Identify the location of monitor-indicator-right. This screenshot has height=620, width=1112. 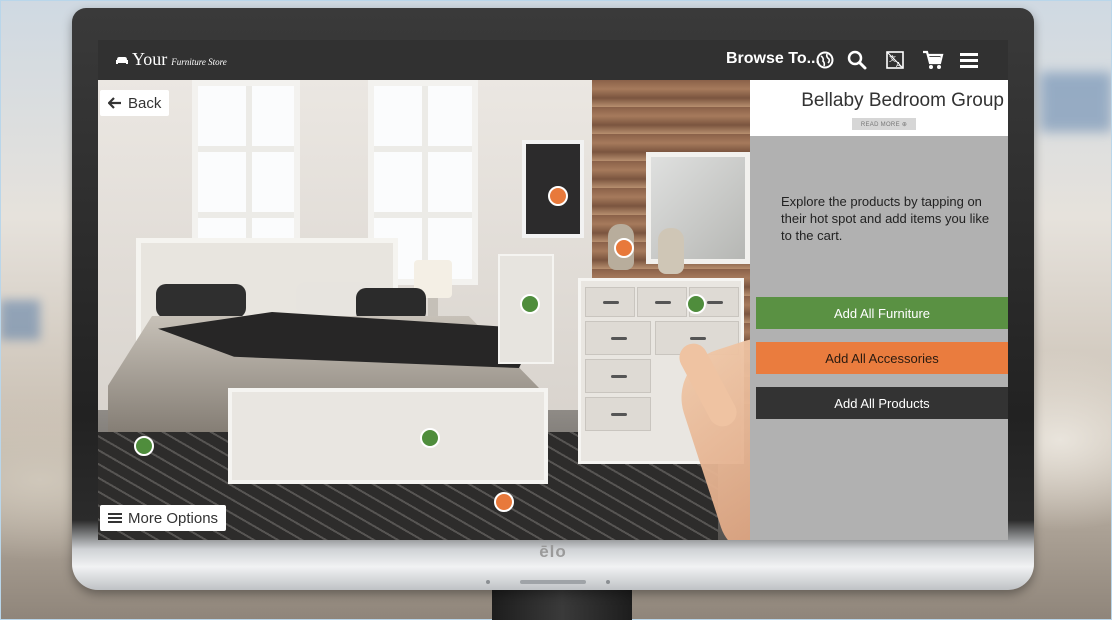
(608, 582).